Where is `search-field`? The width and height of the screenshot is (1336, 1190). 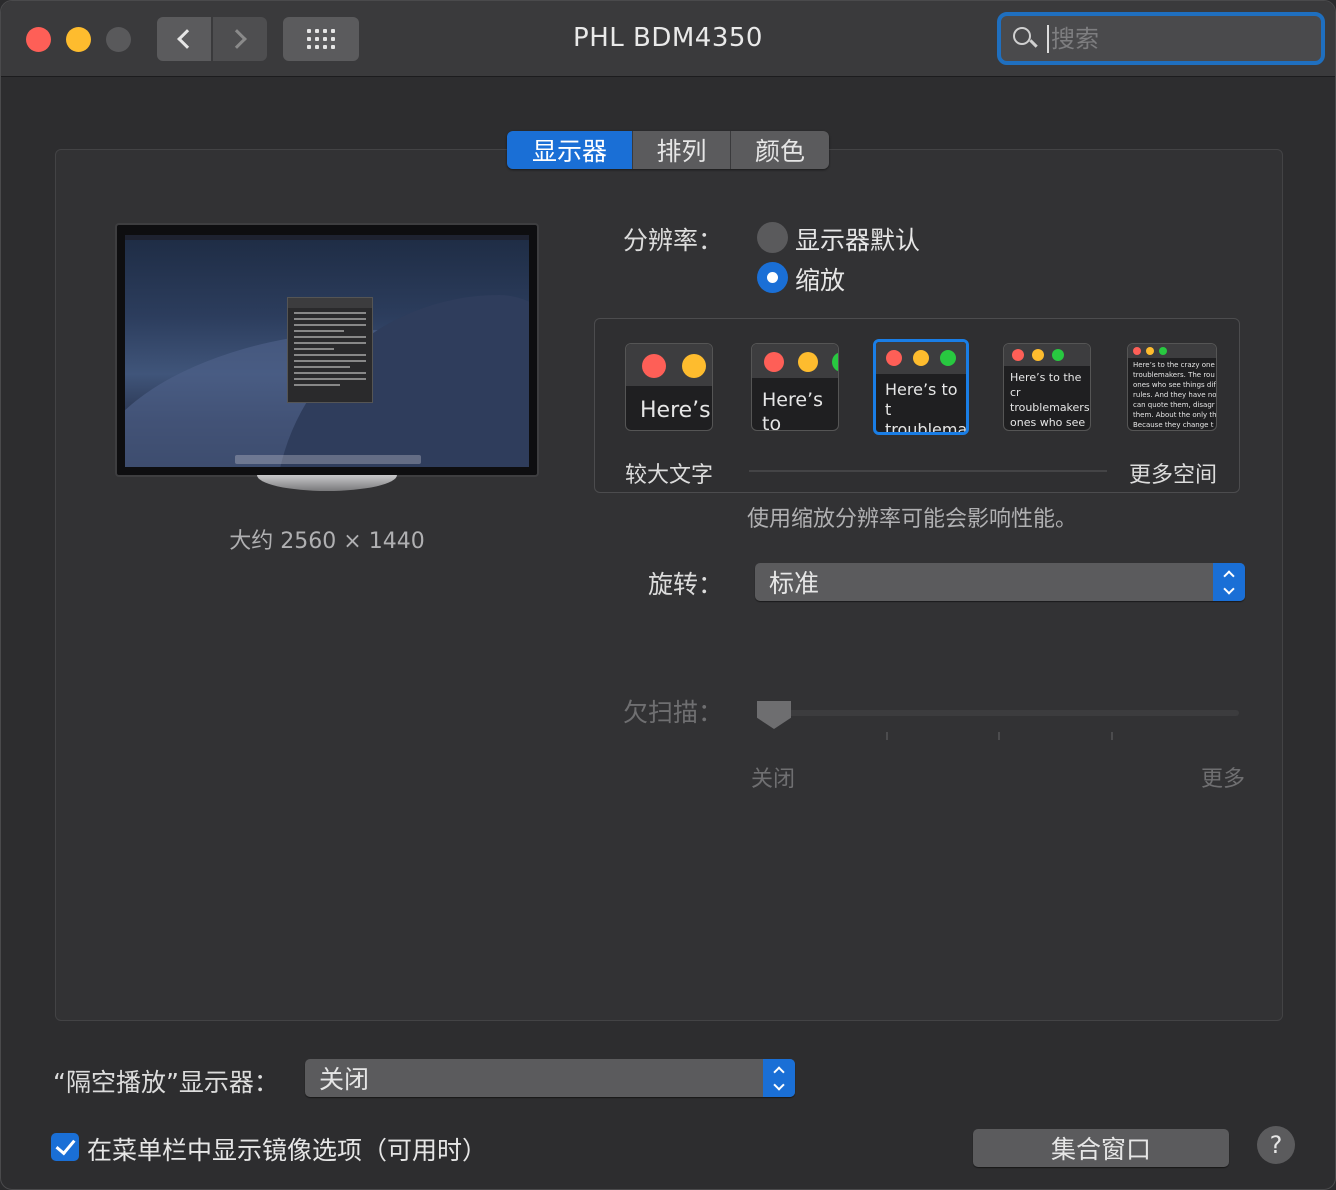 search-field is located at coordinates (1161, 38).